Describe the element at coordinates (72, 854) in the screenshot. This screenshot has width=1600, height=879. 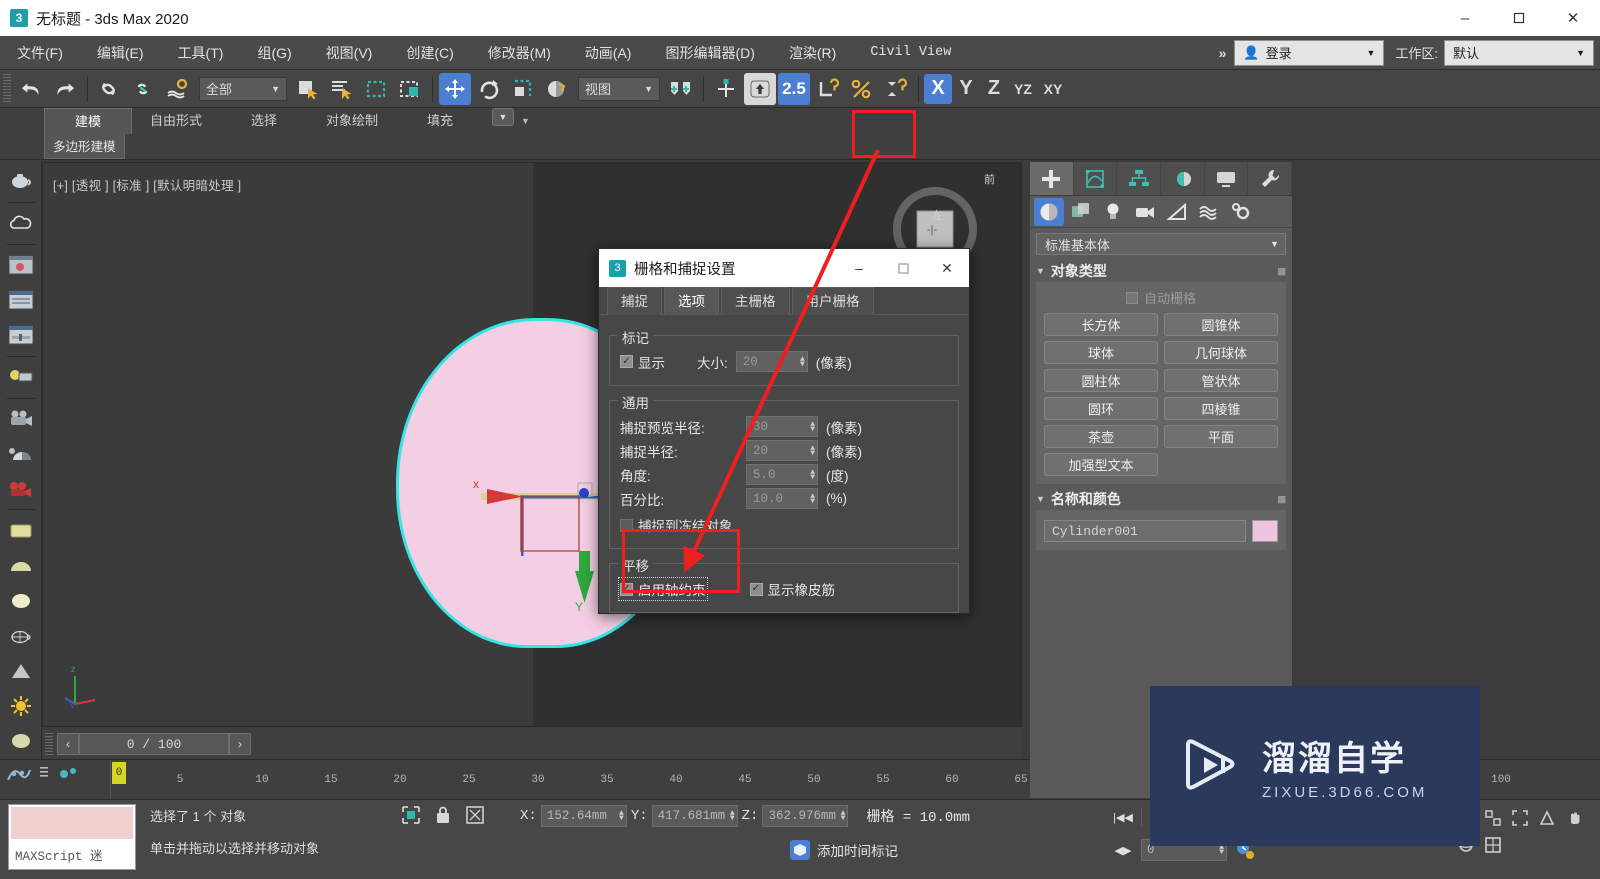
I see `maxscript-input: MAXScript 迷` at that location.